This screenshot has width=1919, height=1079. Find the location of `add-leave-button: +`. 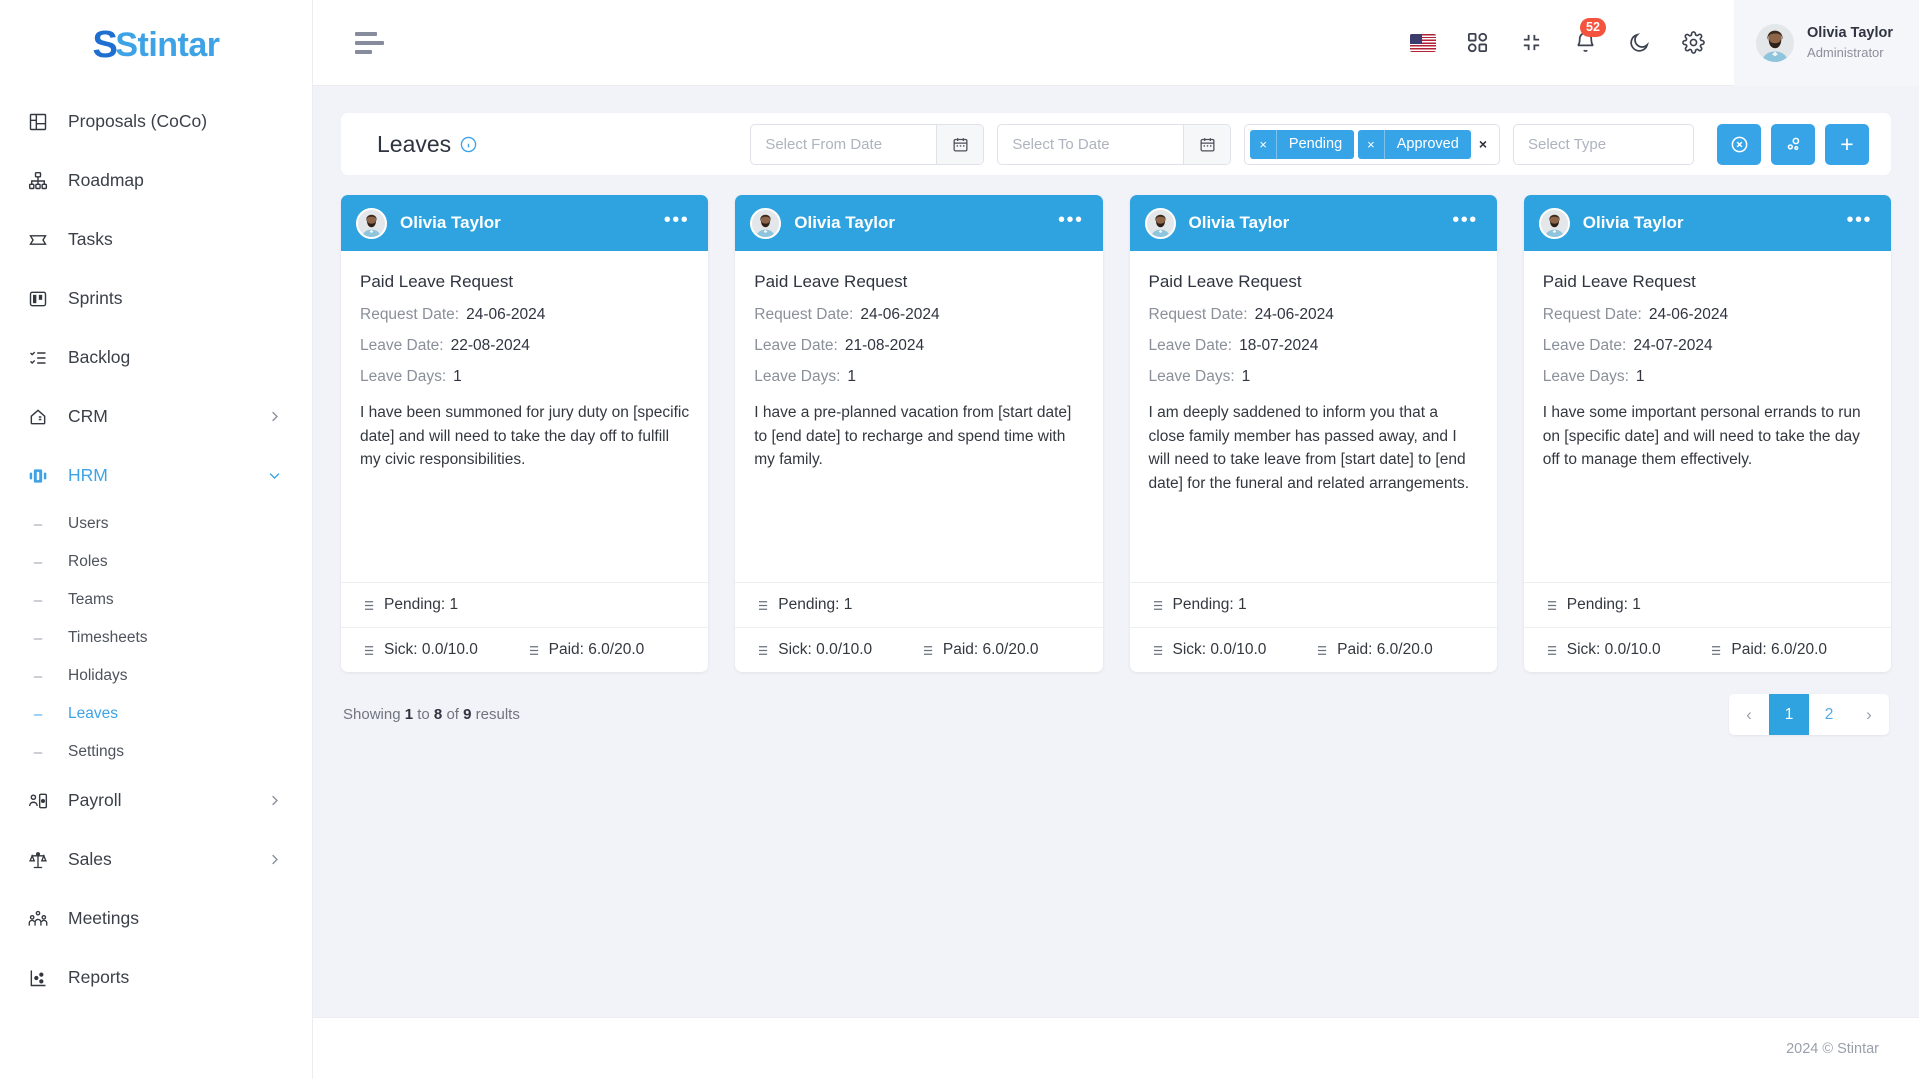

add-leave-button: + is located at coordinates (1847, 144).